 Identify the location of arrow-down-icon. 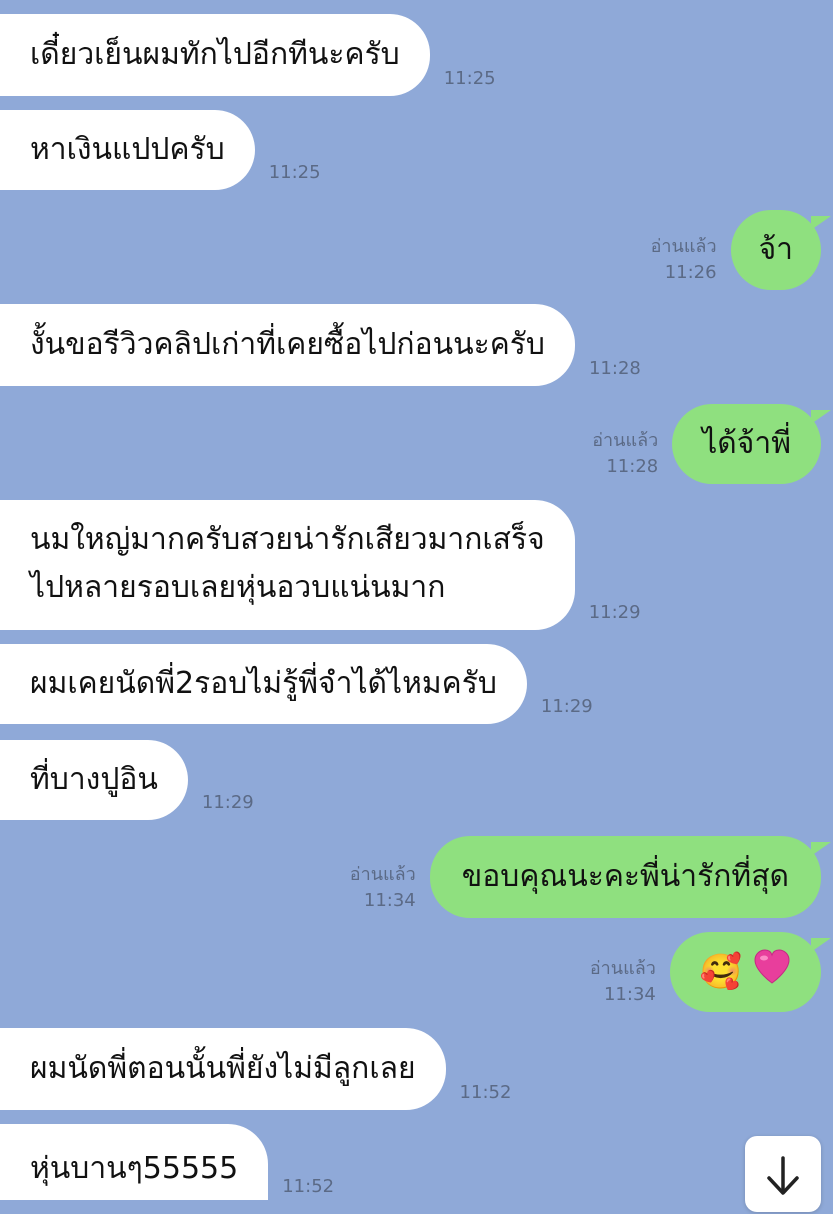
(783, 1178).